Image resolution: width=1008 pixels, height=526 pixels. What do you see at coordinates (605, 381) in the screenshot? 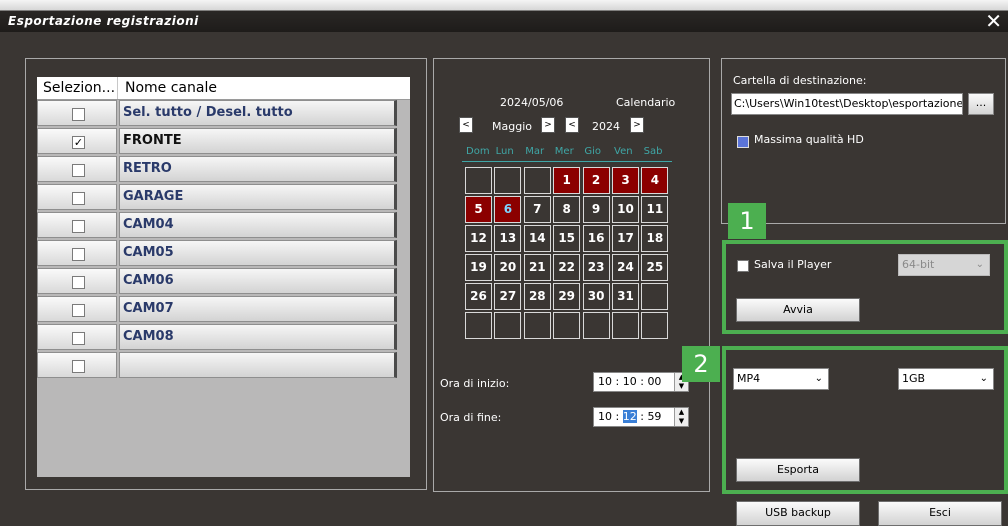
I see `start-hour: 10` at bounding box center [605, 381].